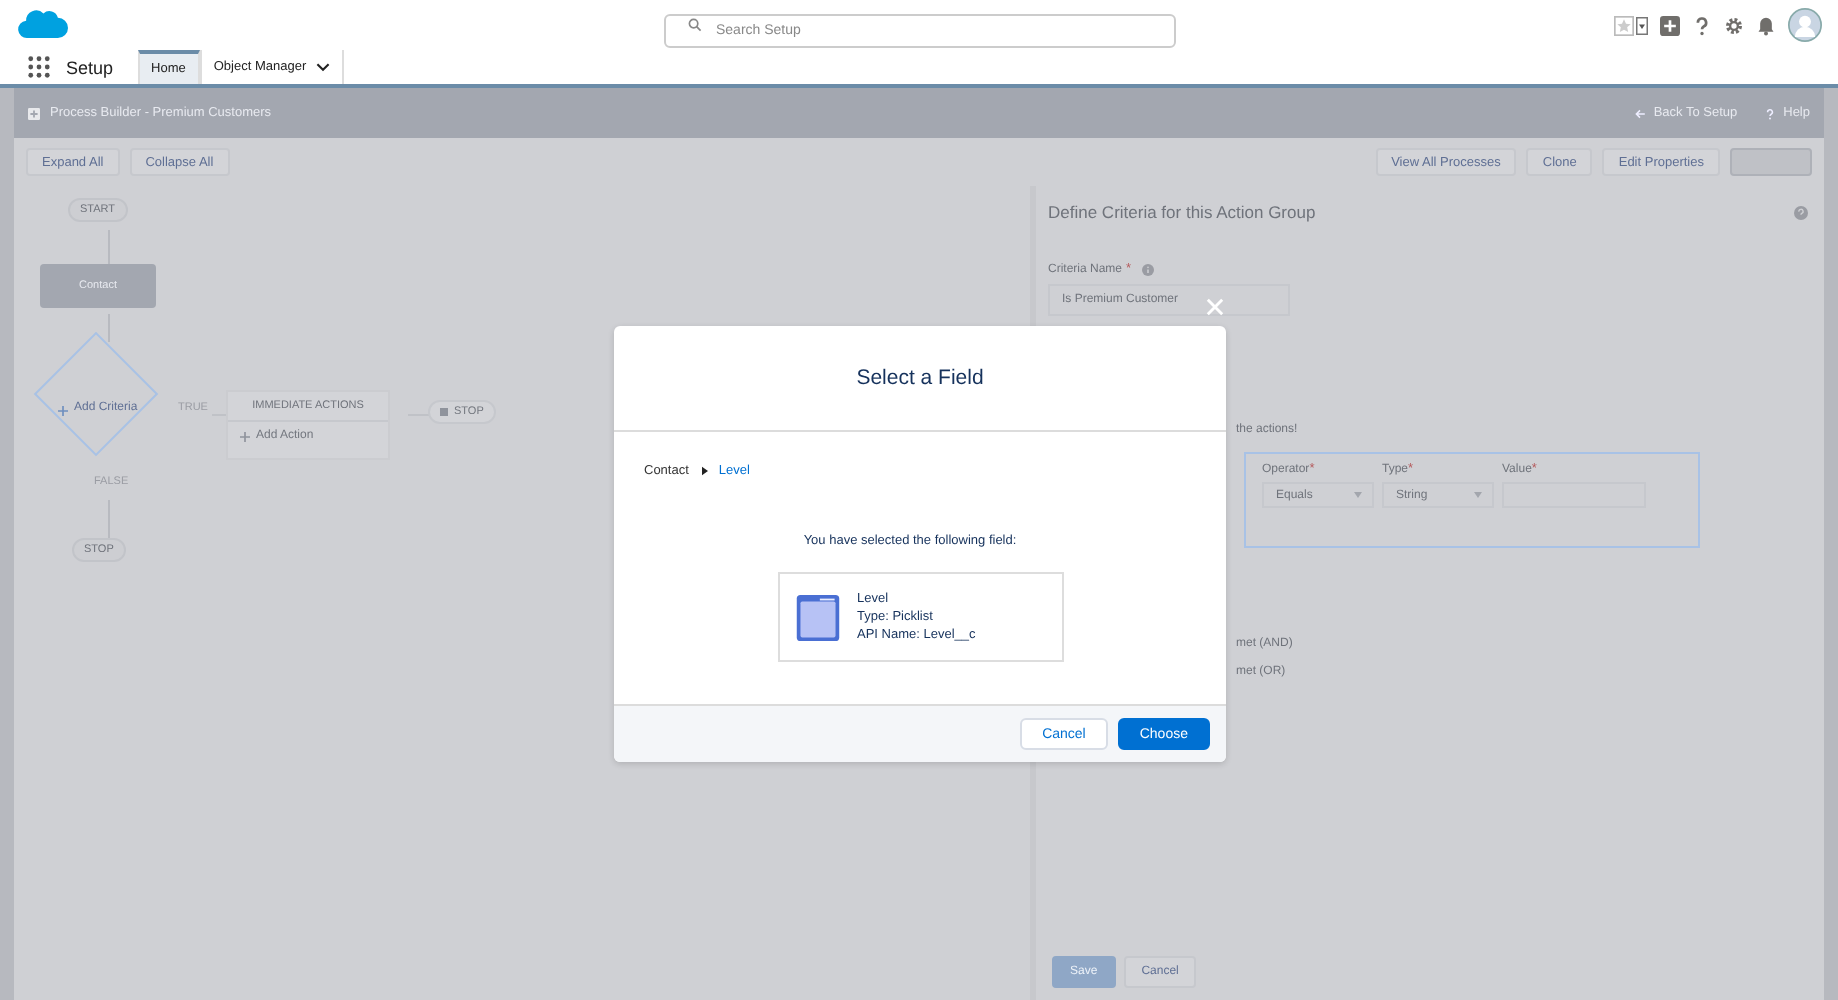 The width and height of the screenshot is (1838, 1000). Describe the element at coordinates (817, 617) in the screenshot. I see `folder-icon` at that location.